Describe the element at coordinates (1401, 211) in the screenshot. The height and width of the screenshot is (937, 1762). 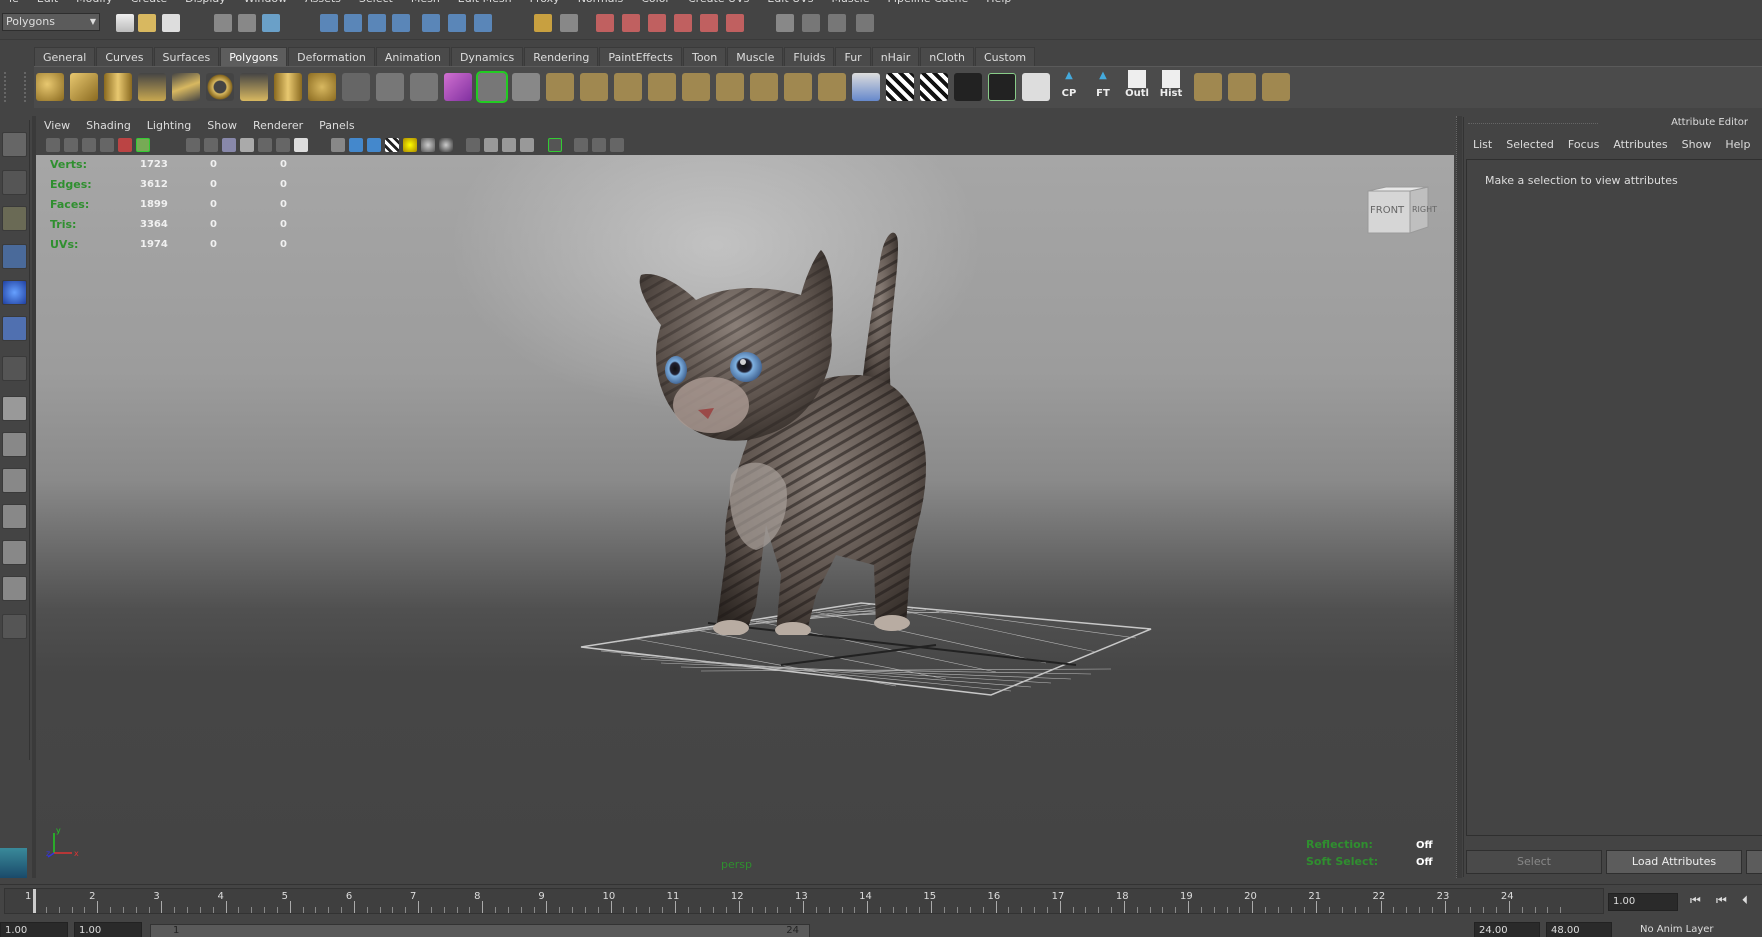
I see `view-cube: FRONT RIGHT` at that location.